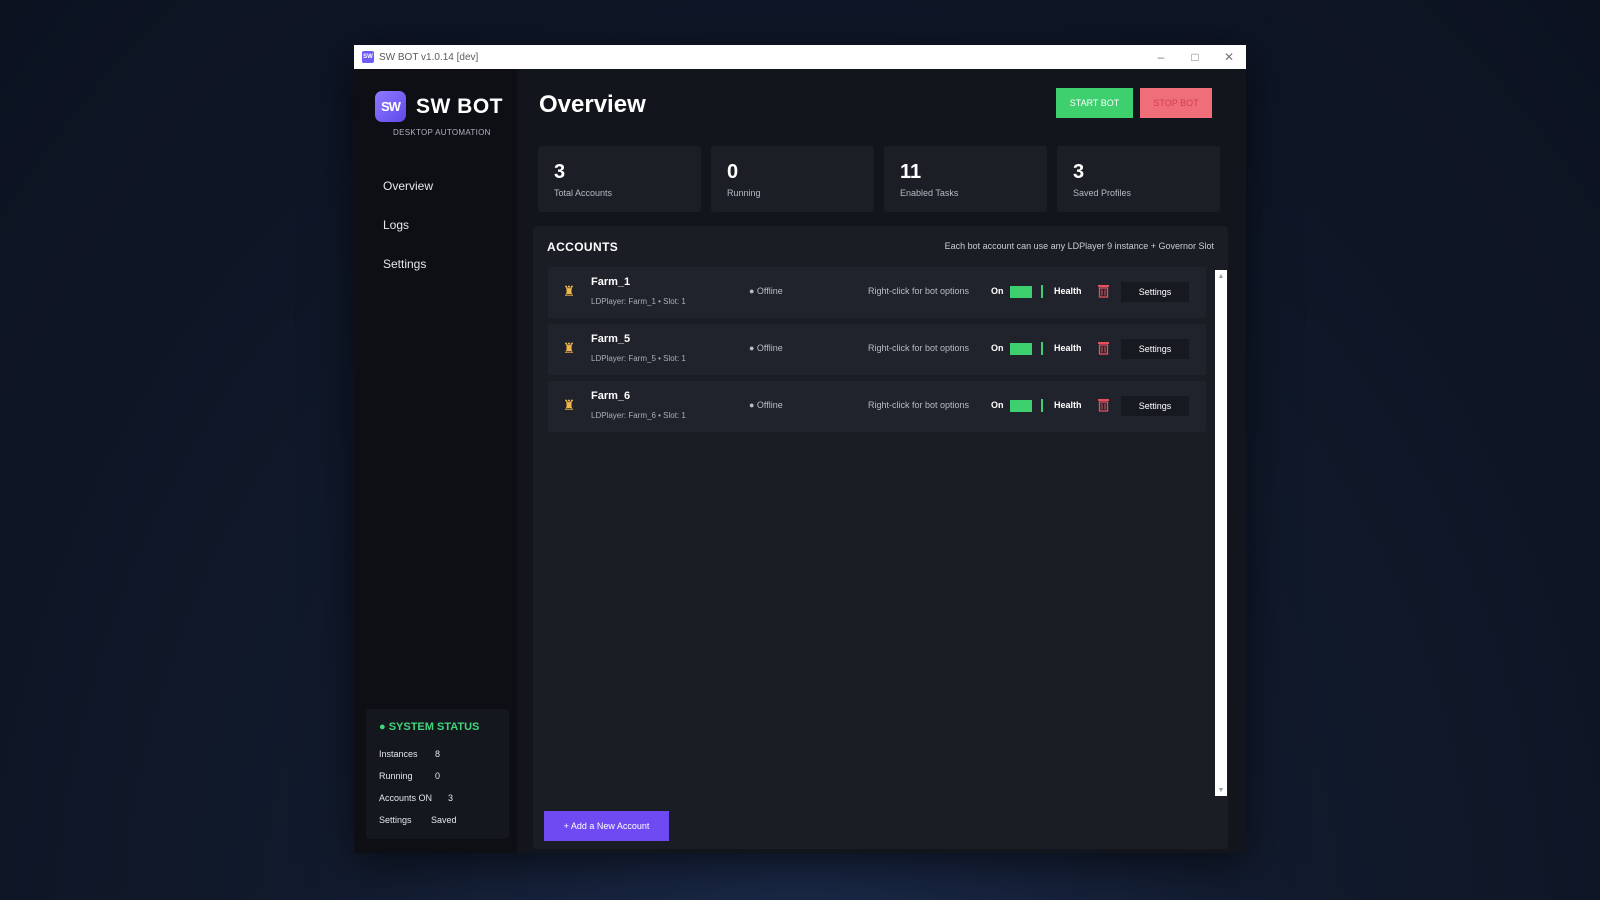 The width and height of the screenshot is (1600, 900). I want to click on stat-value: 0, so click(733, 172).